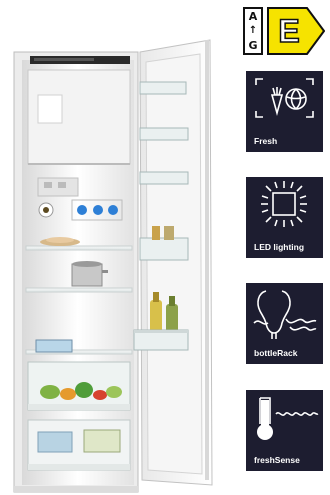 The width and height of the screenshot is (330, 495). What do you see at coordinates (266, 141) in the screenshot?
I see `feature-label-fresh: Fresh` at bounding box center [266, 141].